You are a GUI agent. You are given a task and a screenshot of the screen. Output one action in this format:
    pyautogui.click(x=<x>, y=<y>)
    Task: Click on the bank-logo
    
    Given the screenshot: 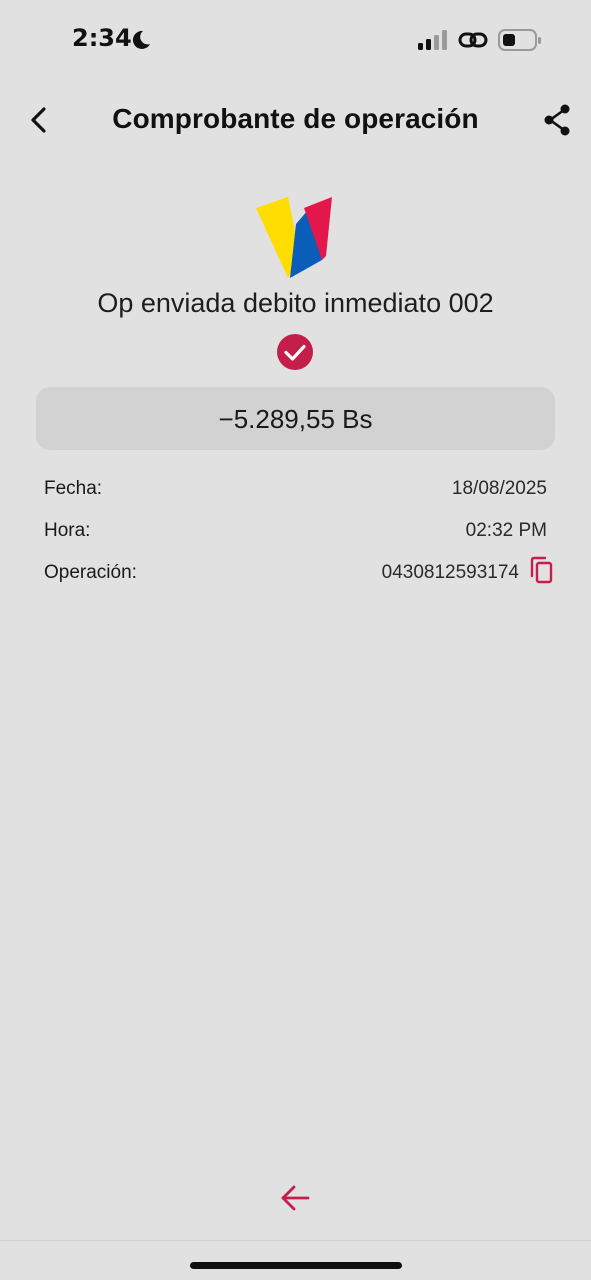 What is the action you would take?
    pyautogui.click(x=294, y=237)
    